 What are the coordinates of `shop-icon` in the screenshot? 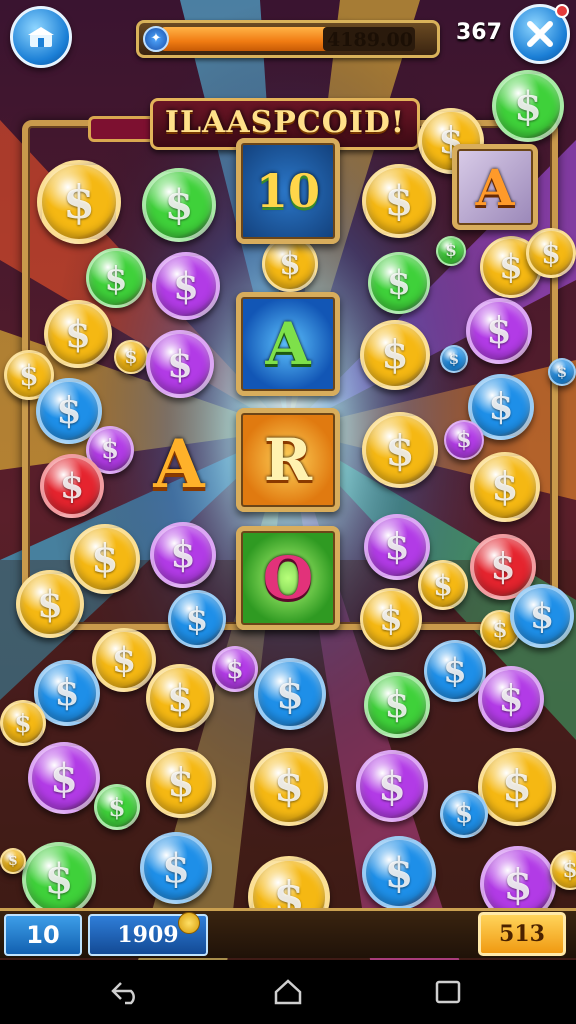 It's located at (41, 37).